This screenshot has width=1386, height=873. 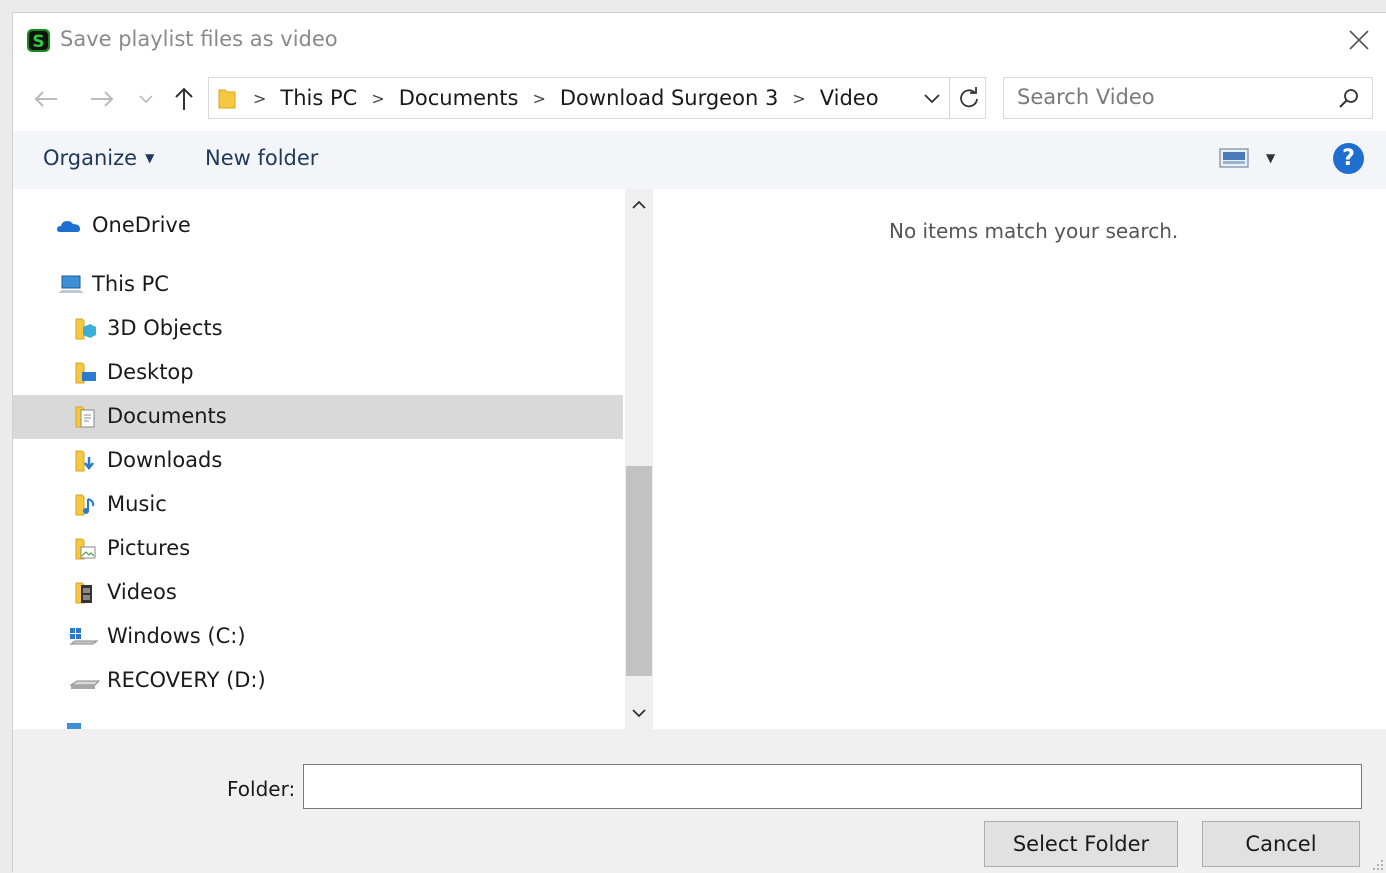 What do you see at coordinates (68, 226) in the screenshot?
I see `onedrive-icon` at bounding box center [68, 226].